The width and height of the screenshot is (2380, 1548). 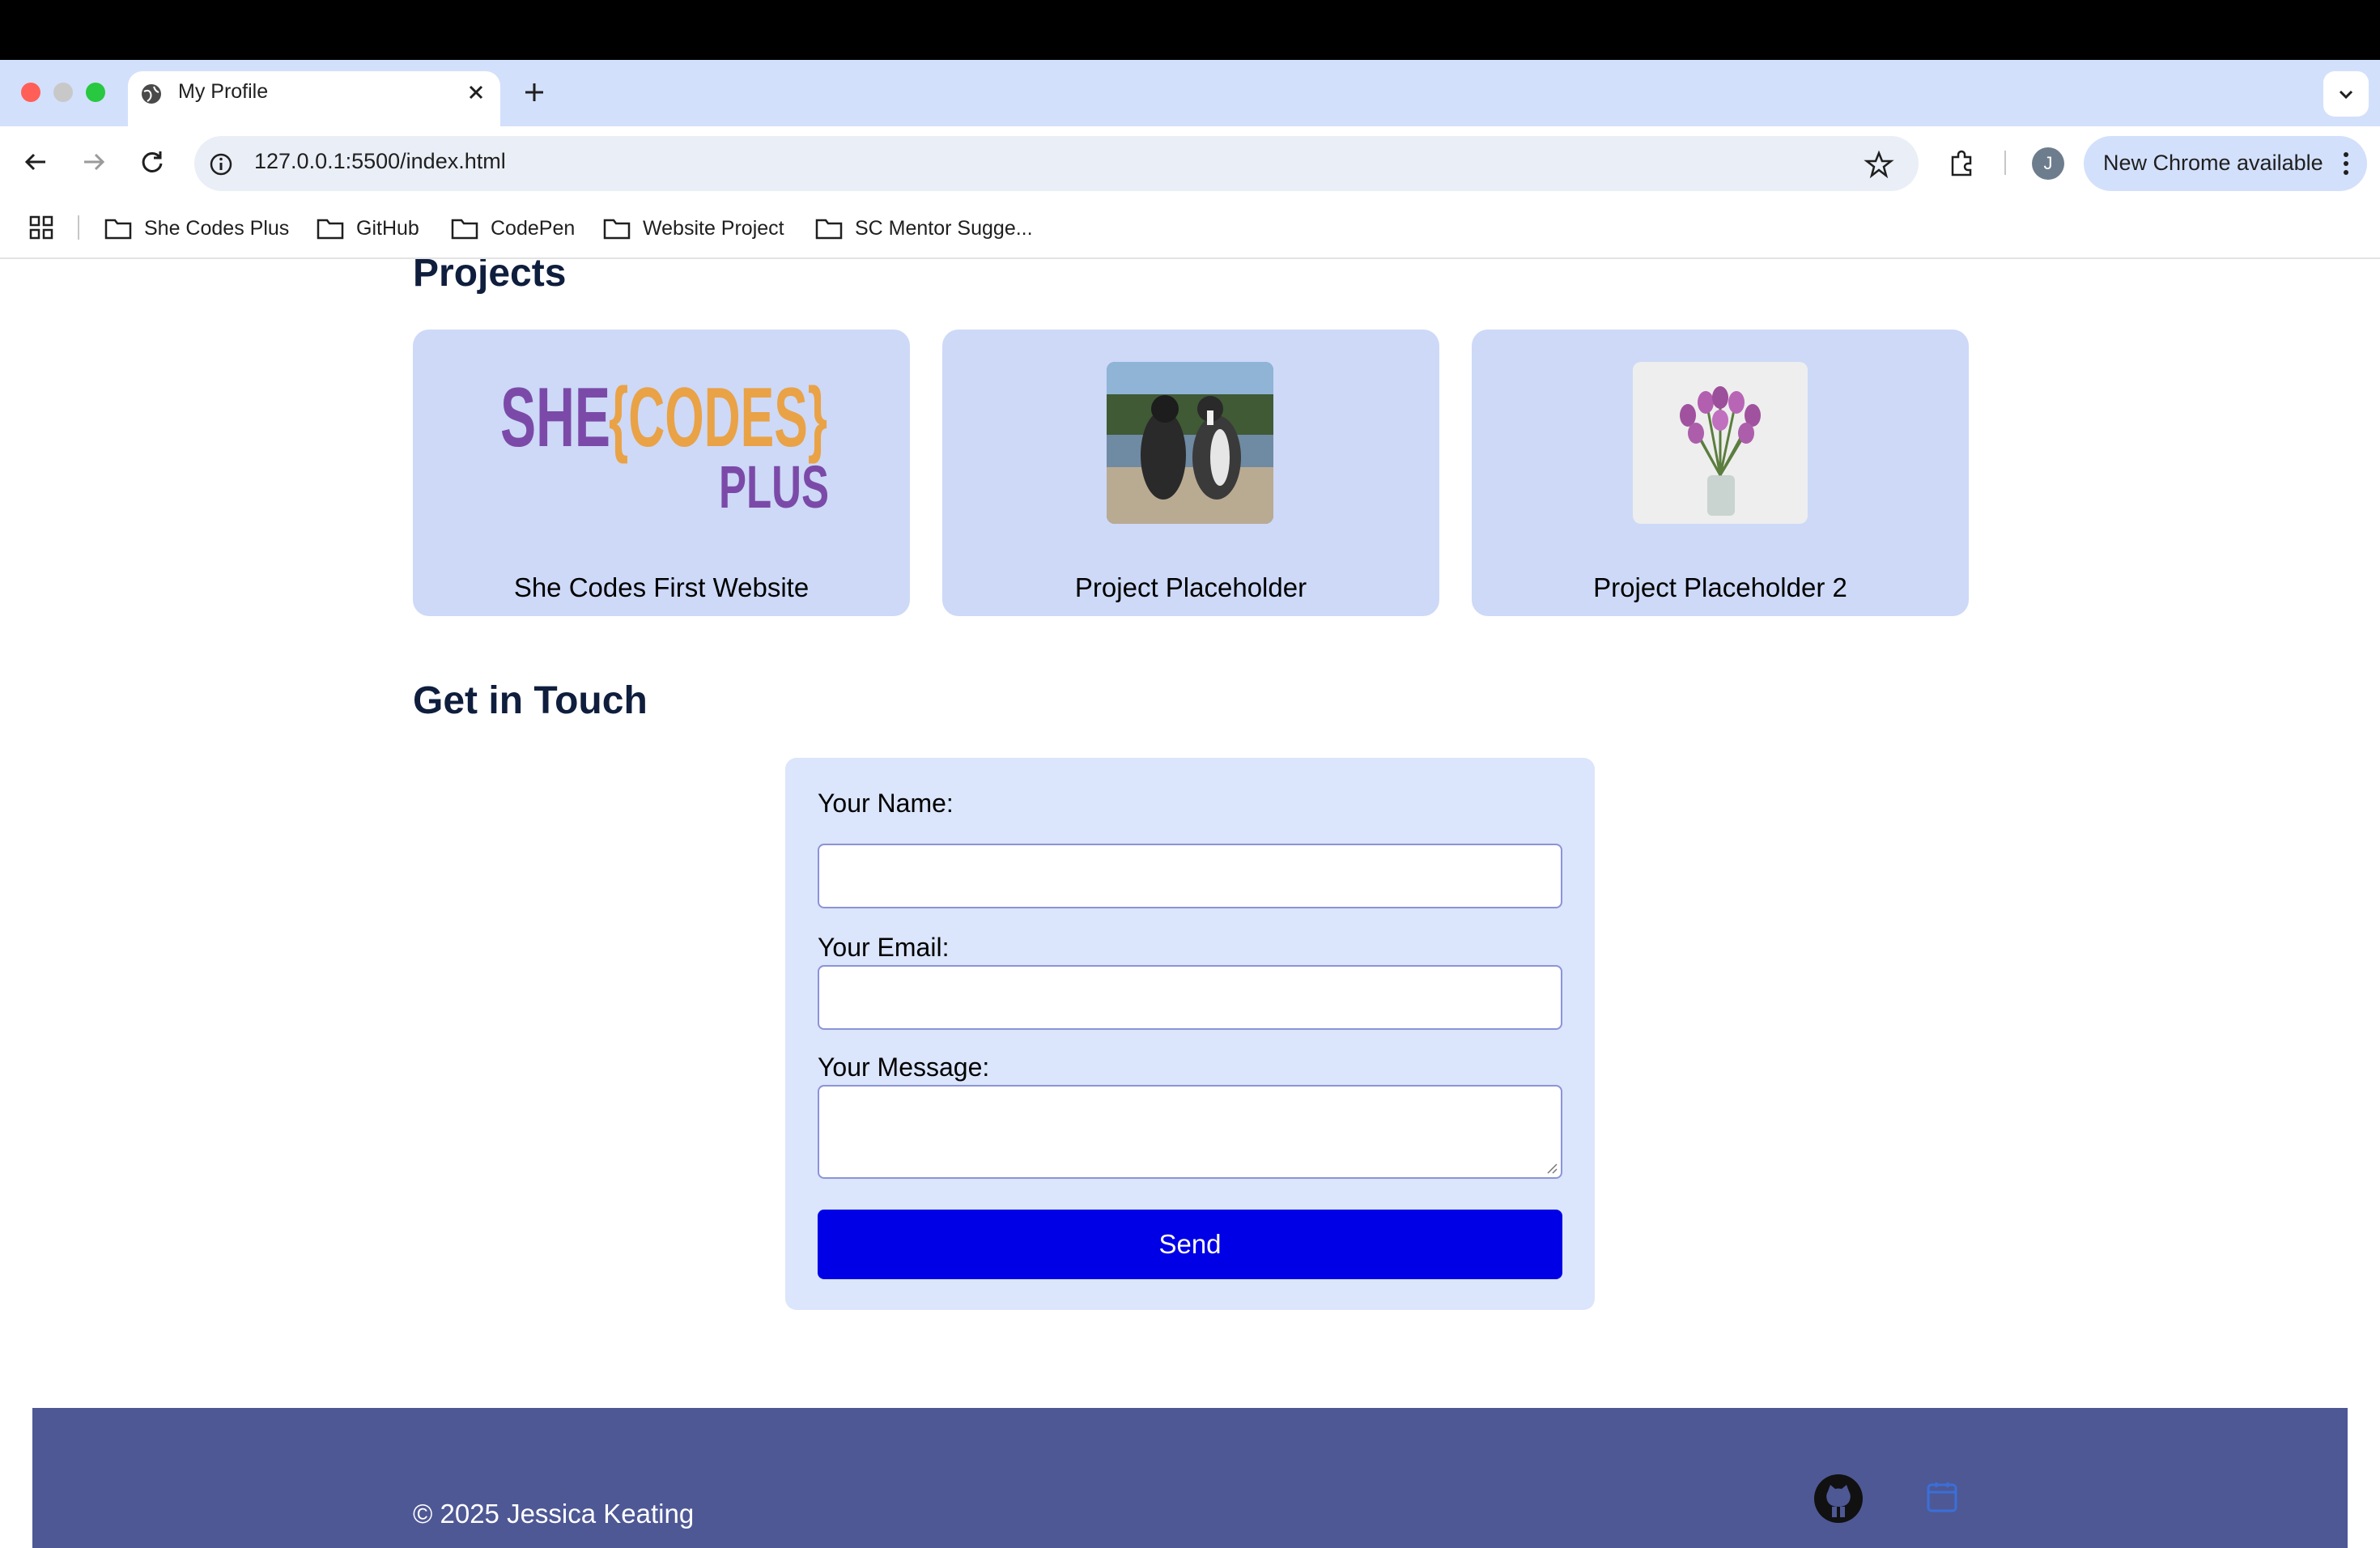 What do you see at coordinates (1190, 1244) in the screenshot?
I see `send-button: Send` at bounding box center [1190, 1244].